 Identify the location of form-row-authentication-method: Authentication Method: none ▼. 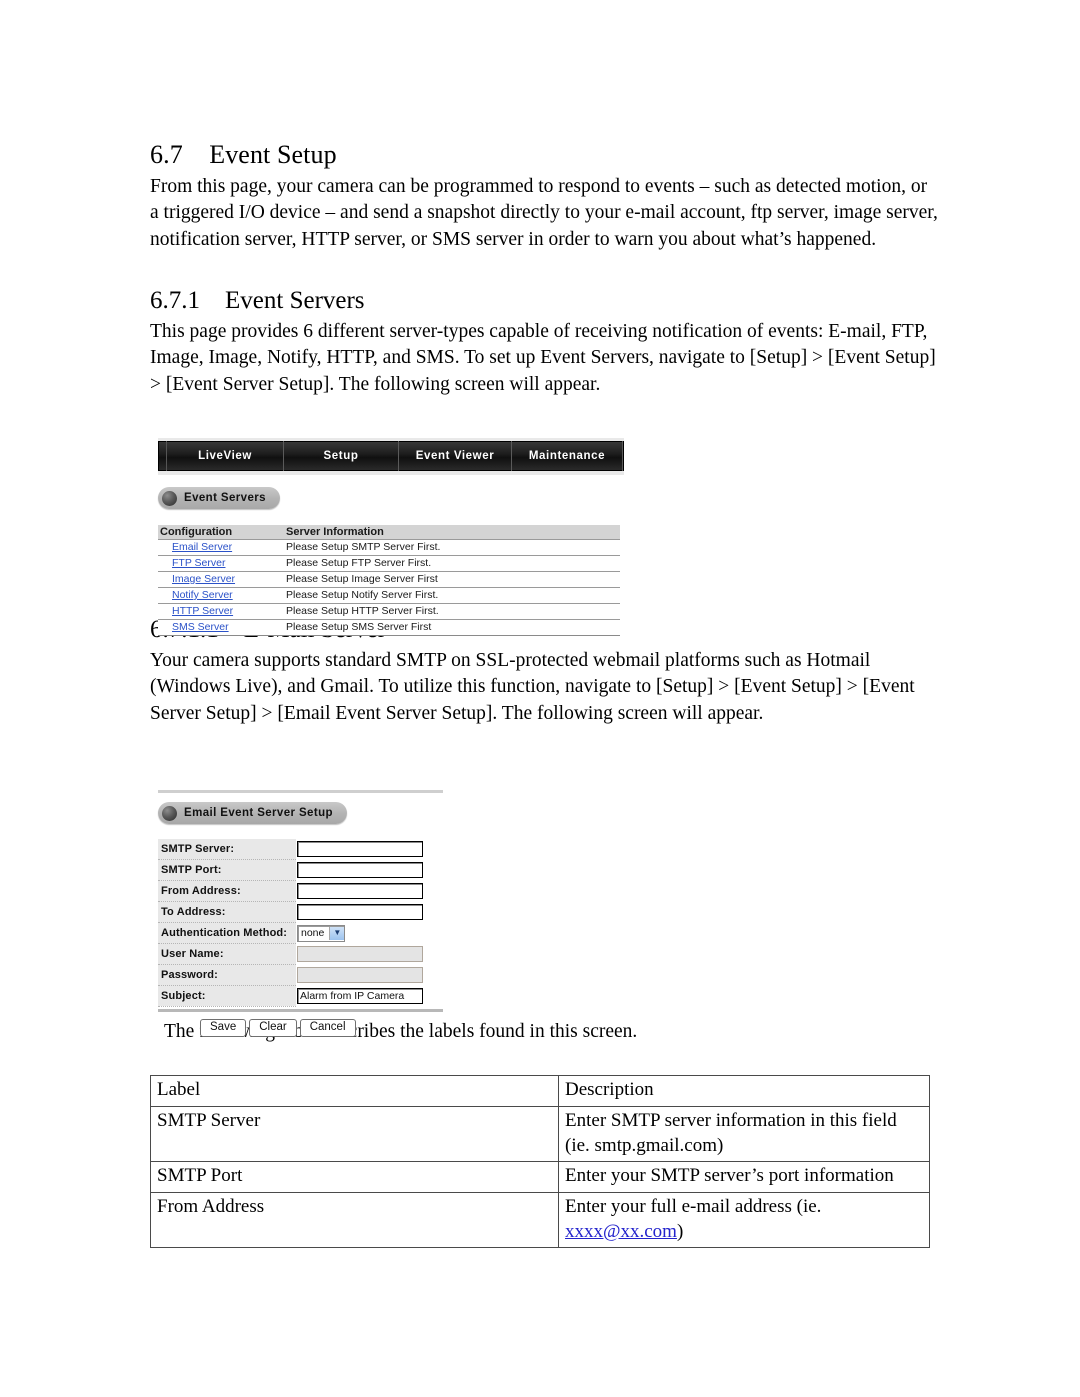
(290, 933).